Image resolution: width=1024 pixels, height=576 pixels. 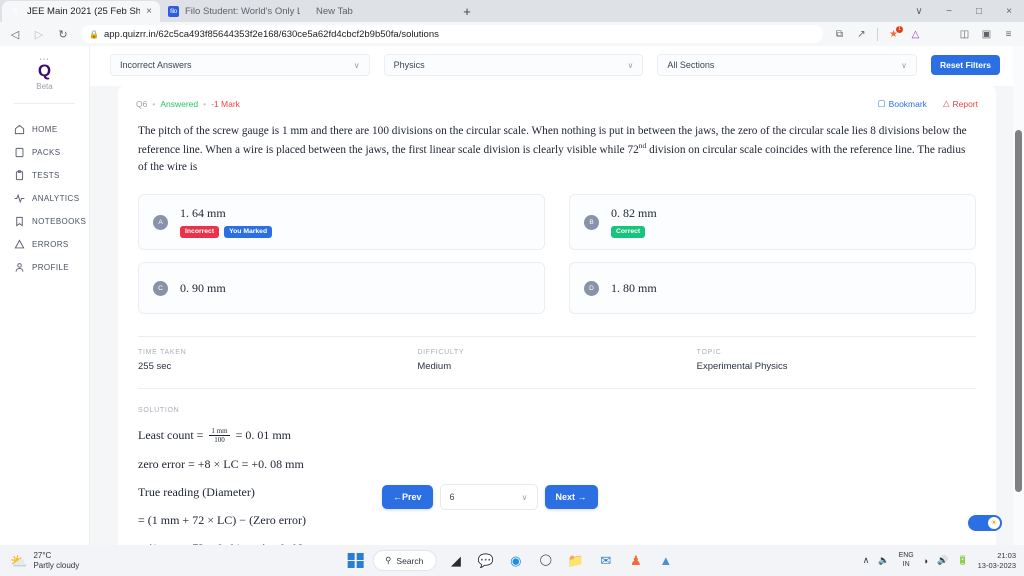 I want to click on browser-tab-newtab: New Tab, so click(x=382, y=11).